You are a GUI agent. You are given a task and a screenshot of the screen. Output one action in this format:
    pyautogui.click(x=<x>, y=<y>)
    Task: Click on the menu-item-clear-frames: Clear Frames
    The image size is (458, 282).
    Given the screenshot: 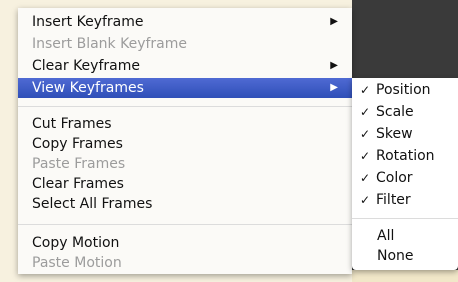 What is the action you would take?
    pyautogui.click(x=185, y=184)
    